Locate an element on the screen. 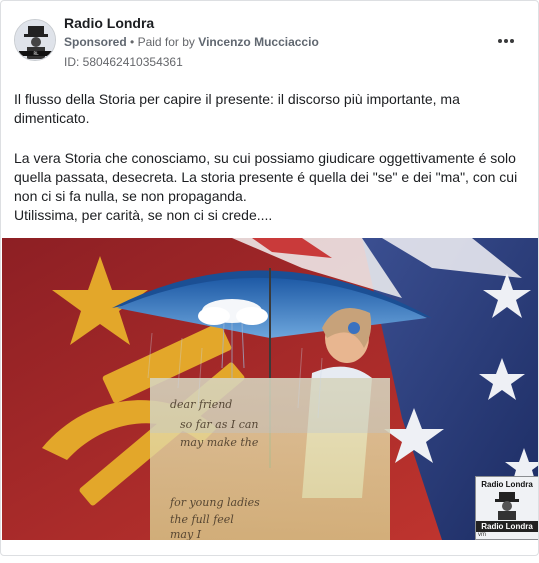 The height and width of the screenshot is (563, 539). radio-londra-logo-icon: RL is located at coordinates (35, 40).